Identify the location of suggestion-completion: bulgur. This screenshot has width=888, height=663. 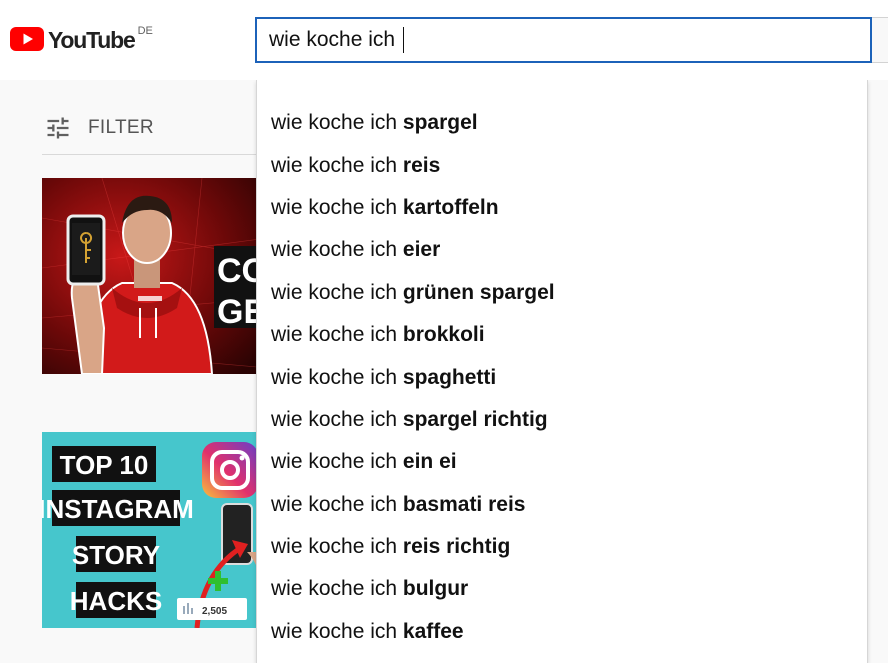
(435, 589).